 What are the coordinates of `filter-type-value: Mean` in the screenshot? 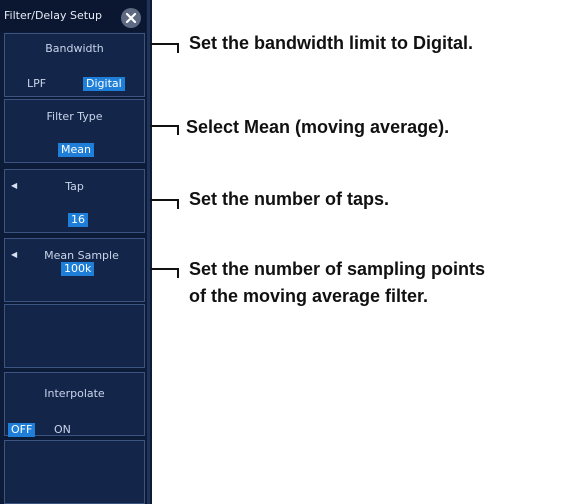 It's located at (76, 150).